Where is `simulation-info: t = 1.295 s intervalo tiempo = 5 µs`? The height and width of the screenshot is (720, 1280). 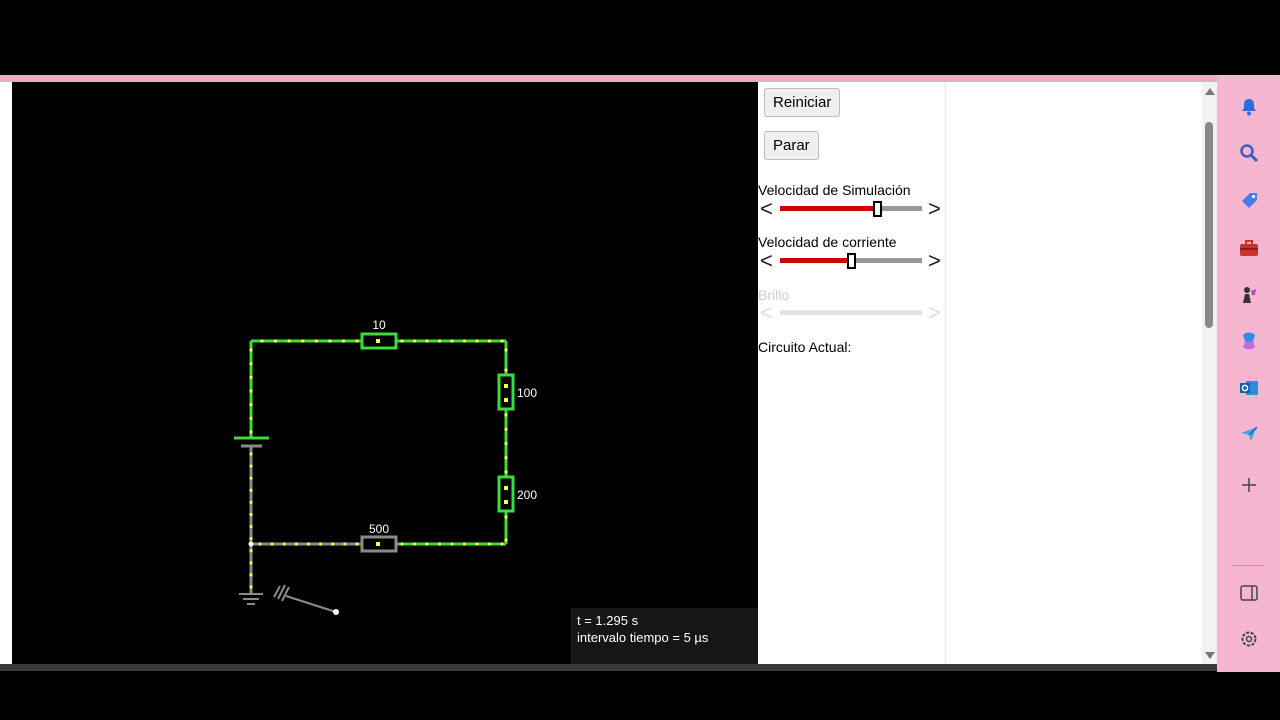 simulation-info: t = 1.295 s intervalo tiempo = 5 µs is located at coordinates (664, 636).